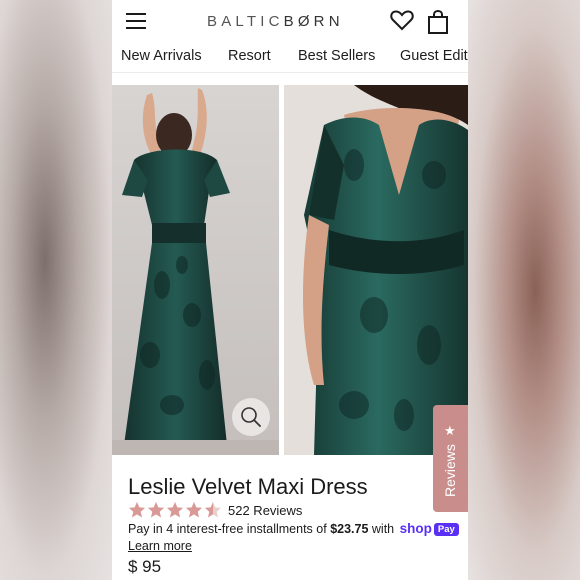 This screenshot has height=580, width=580. Describe the element at coordinates (229, 529) in the screenshot. I see `installments-prefix: Pay in 4 interest-free installments of` at that location.